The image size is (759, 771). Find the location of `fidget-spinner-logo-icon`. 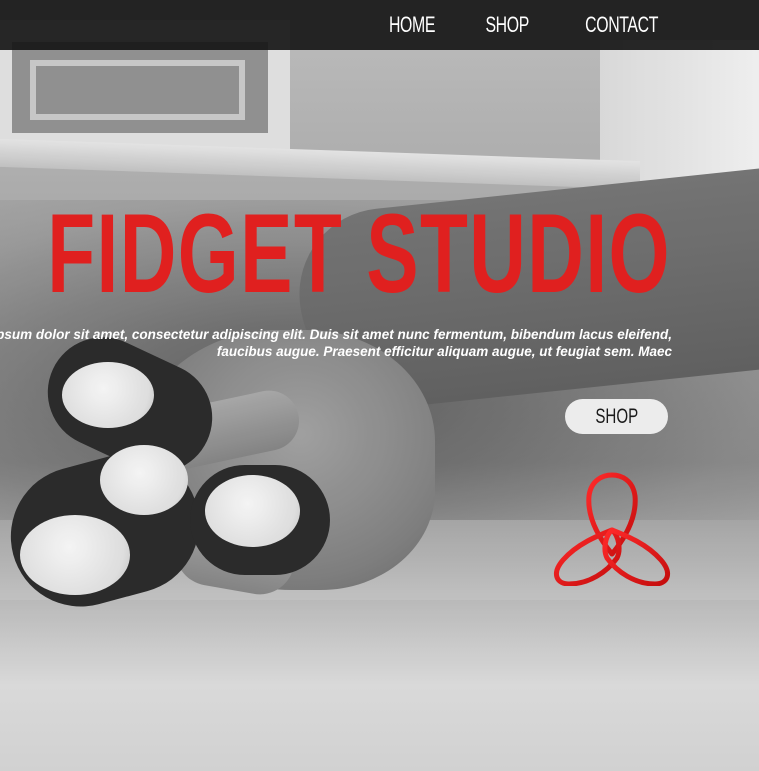

fidget-spinner-logo-icon is located at coordinates (612, 529).